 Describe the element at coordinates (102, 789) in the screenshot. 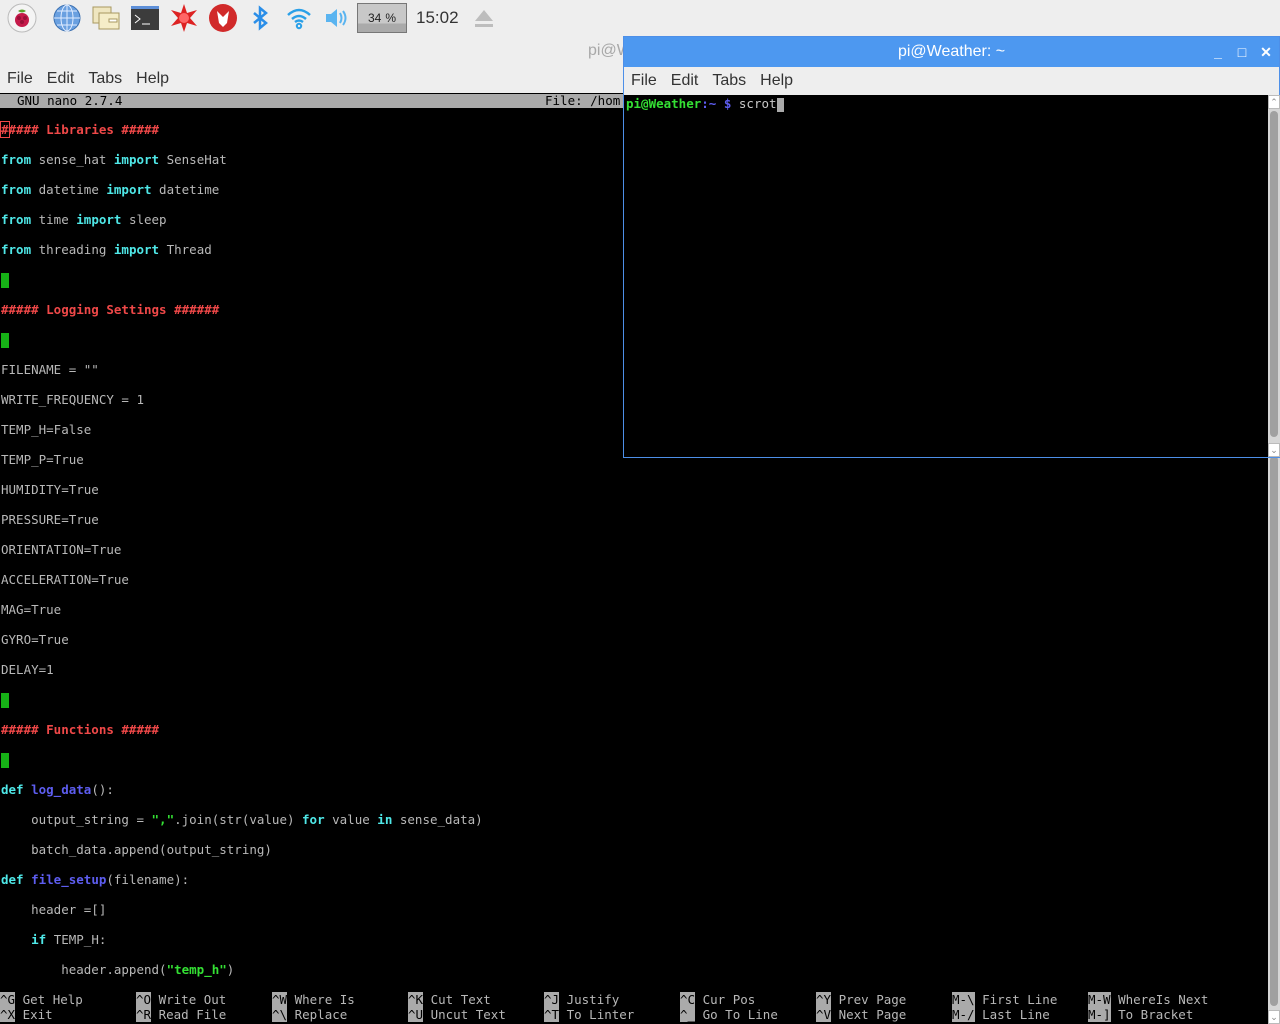

I see `code-text: ():` at that location.